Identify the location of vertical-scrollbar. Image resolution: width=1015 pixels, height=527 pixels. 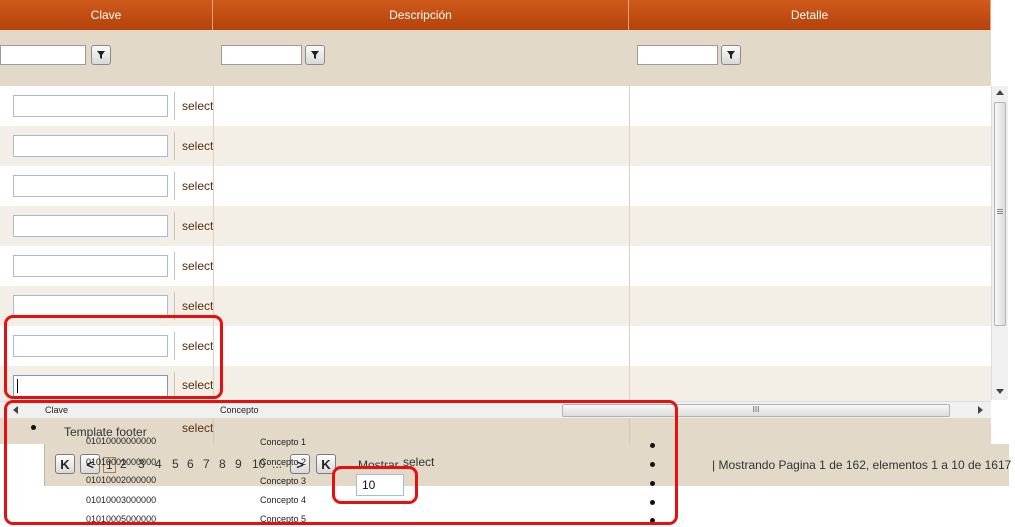
(999, 243).